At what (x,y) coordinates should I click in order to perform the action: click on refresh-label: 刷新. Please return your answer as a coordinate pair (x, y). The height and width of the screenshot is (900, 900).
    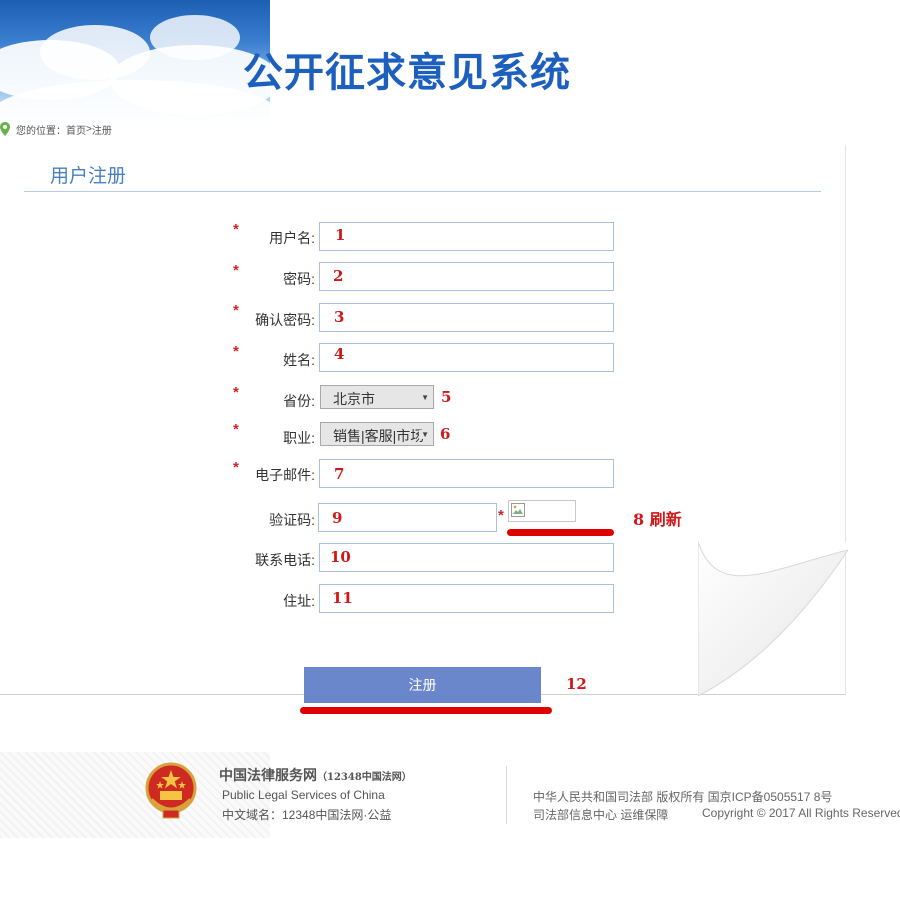
    Looking at the image, I should click on (665, 519).